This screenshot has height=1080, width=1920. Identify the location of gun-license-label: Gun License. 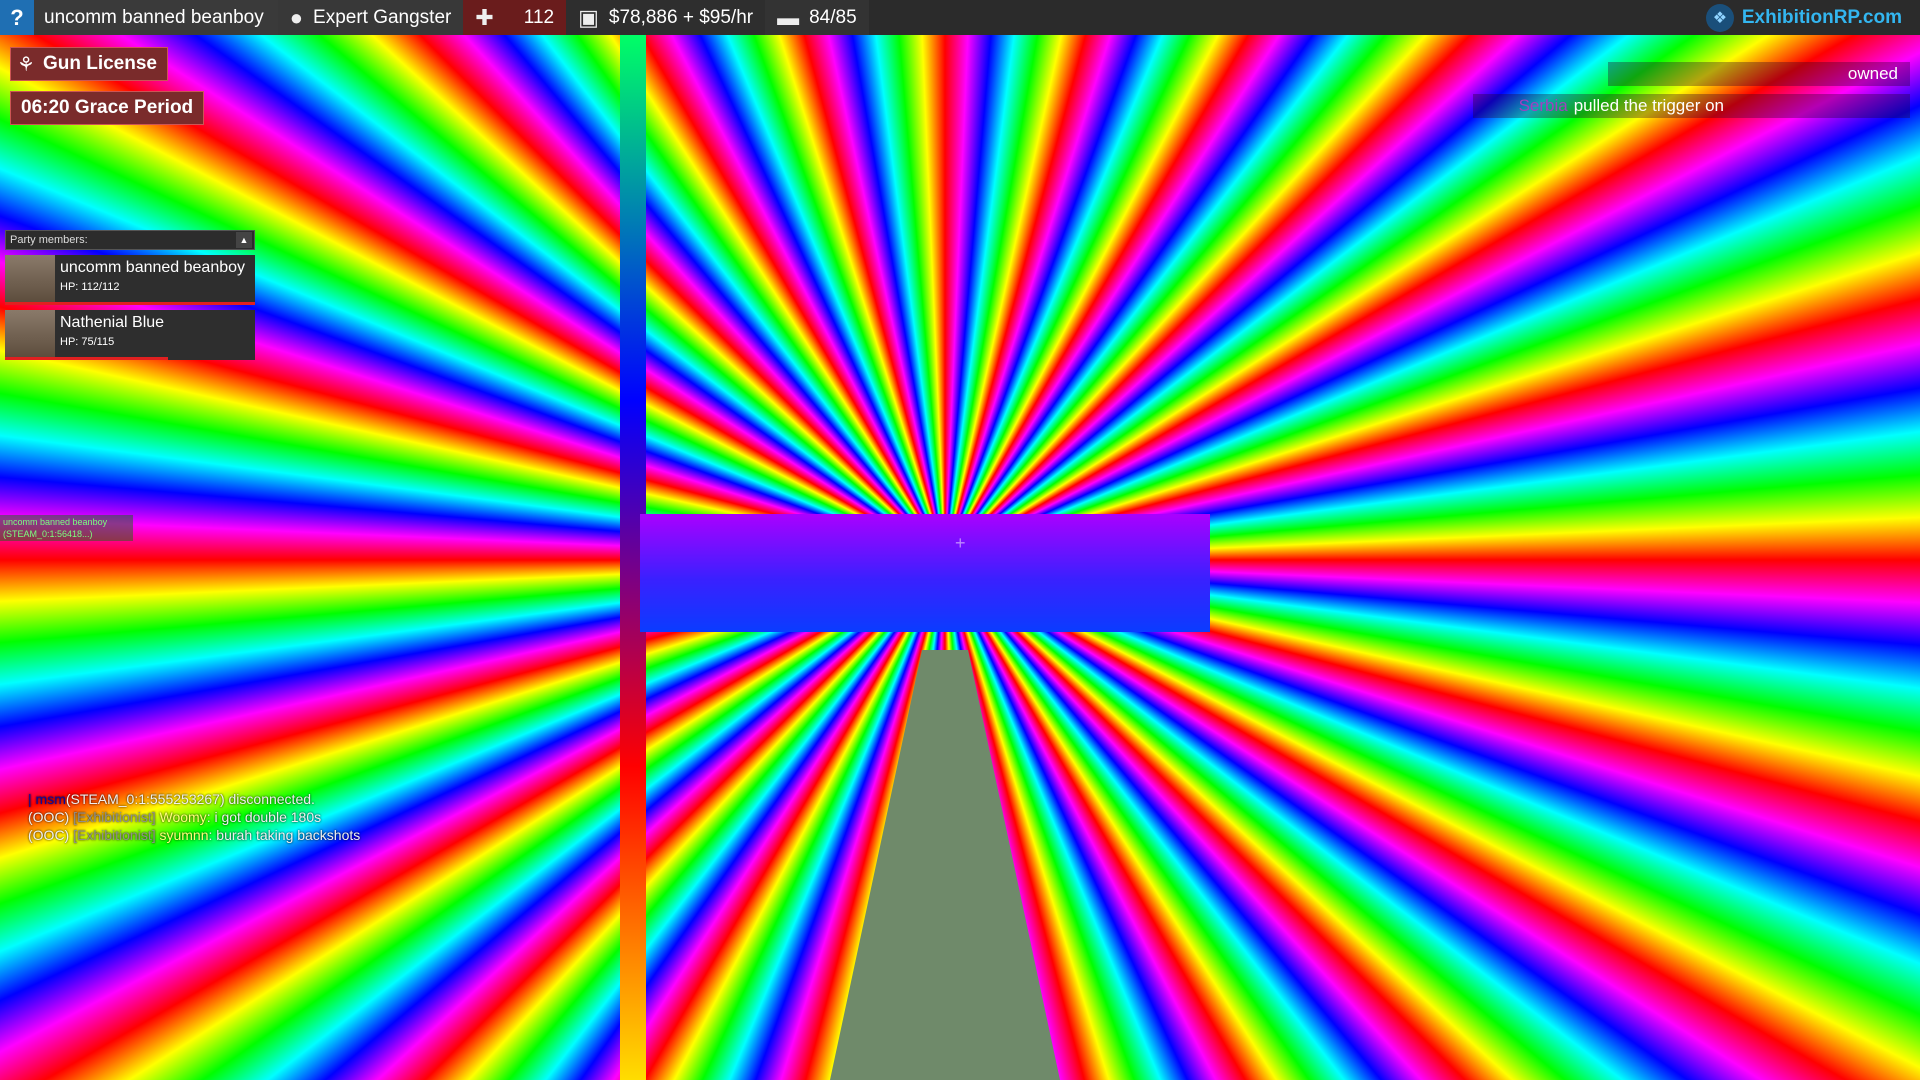
(99, 63).